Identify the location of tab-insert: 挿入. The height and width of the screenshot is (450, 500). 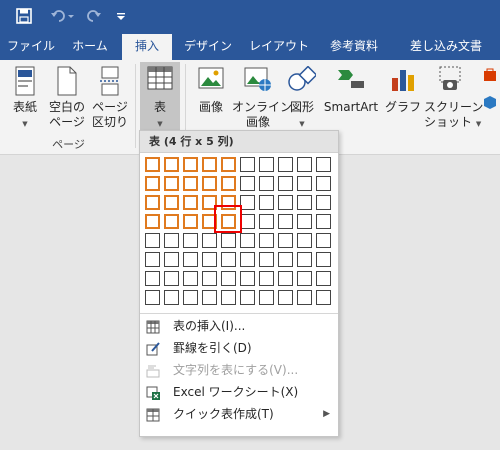
(147, 47).